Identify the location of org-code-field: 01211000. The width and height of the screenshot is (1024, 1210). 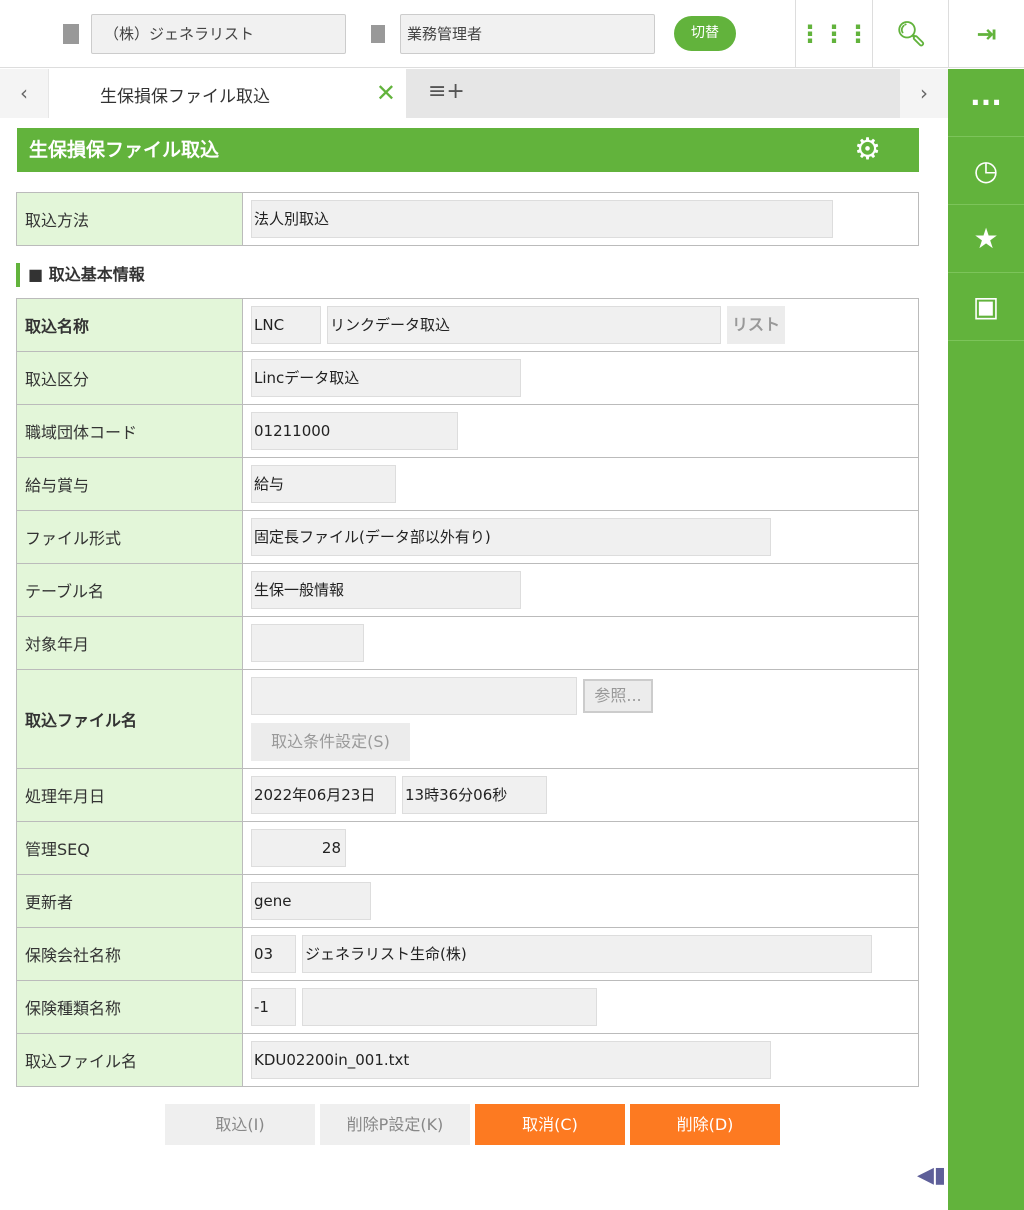
(354, 431).